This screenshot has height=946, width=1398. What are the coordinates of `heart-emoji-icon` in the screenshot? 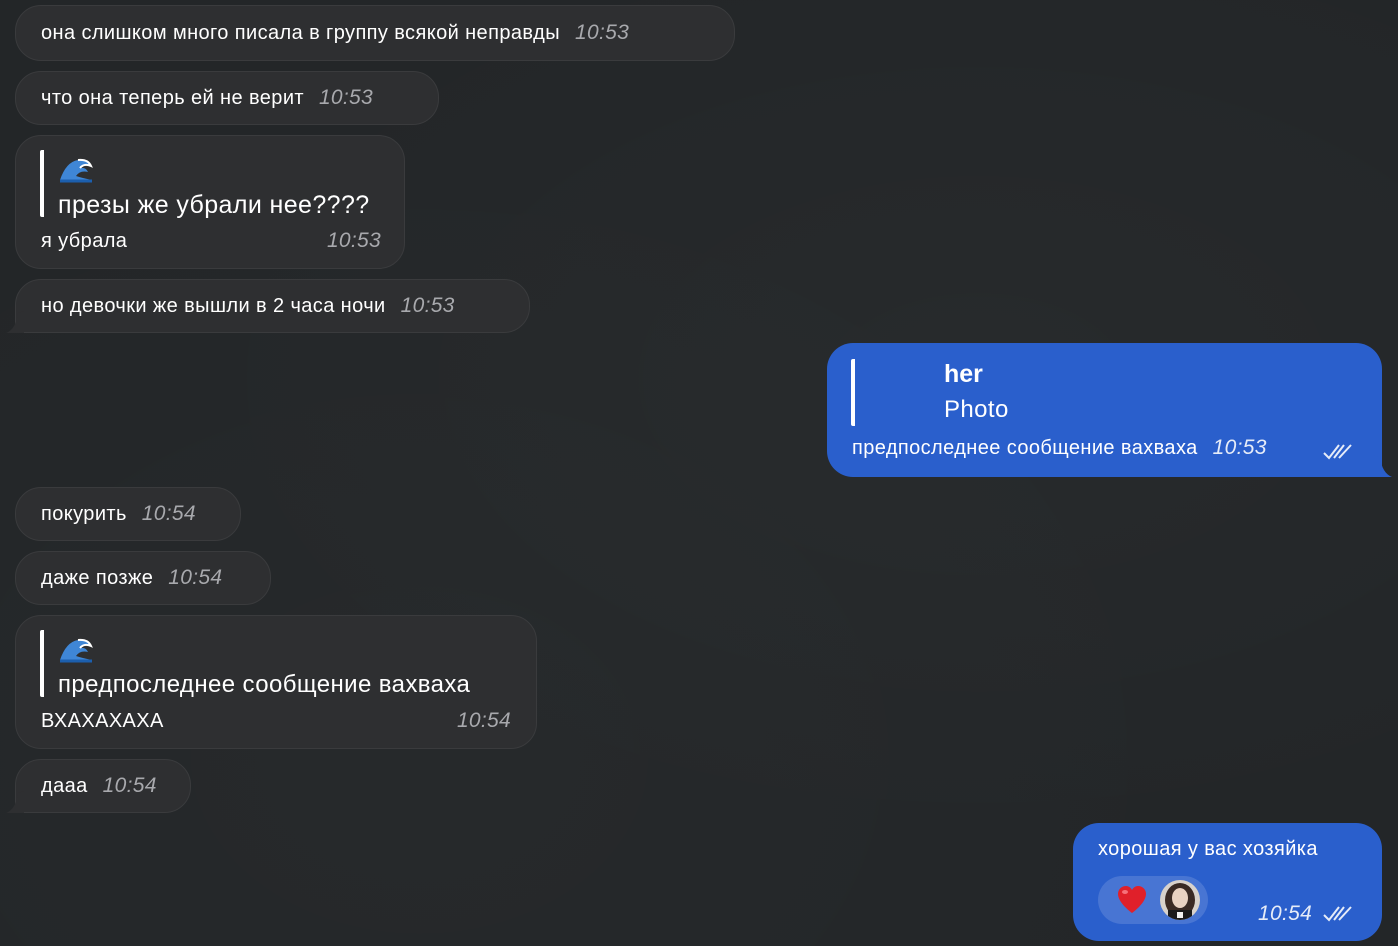 It's located at (1132, 899).